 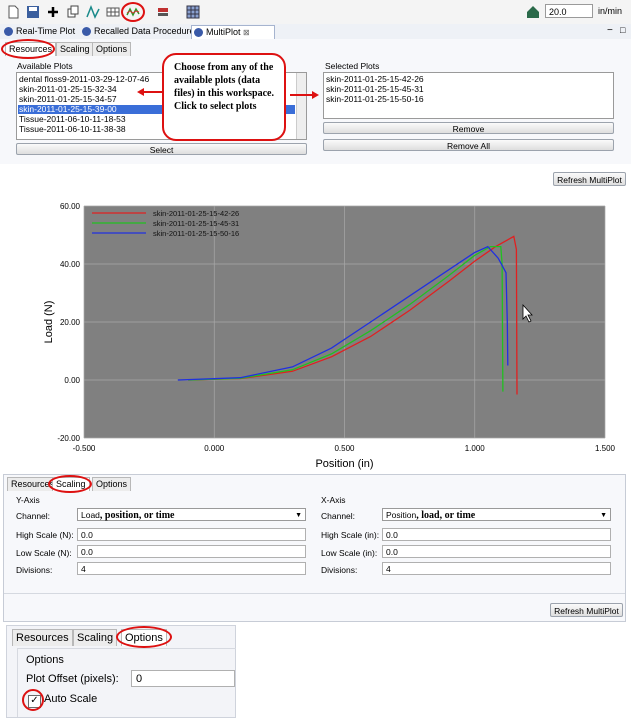 I want to click on scrollbar, so click(x=301, y=106).